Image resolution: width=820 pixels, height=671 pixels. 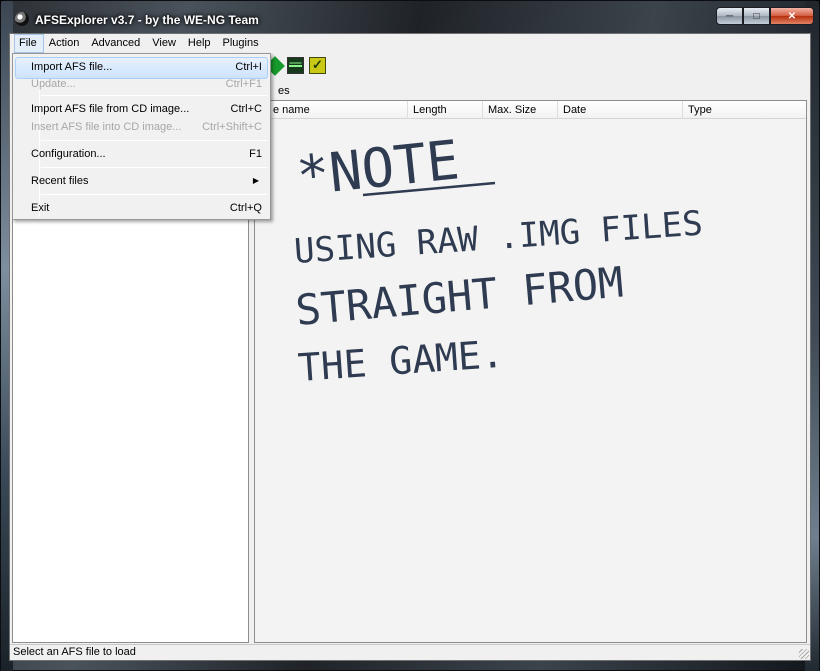 I want to click on close-button: ✕, so click(x=792, y=16).